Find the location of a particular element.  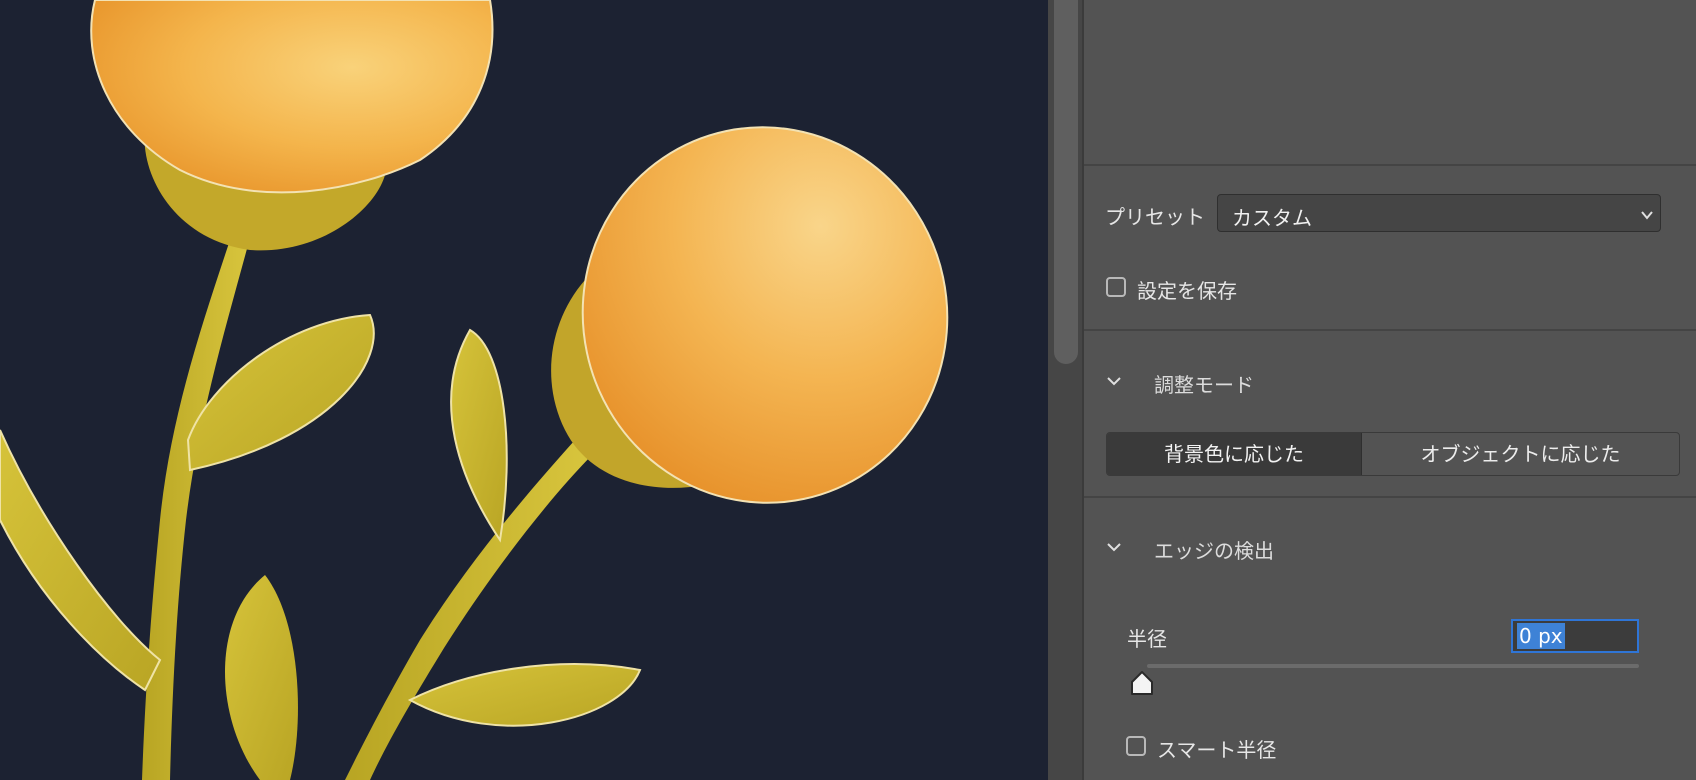

radius-value: 0 px is located at coordinates (1541, 636).